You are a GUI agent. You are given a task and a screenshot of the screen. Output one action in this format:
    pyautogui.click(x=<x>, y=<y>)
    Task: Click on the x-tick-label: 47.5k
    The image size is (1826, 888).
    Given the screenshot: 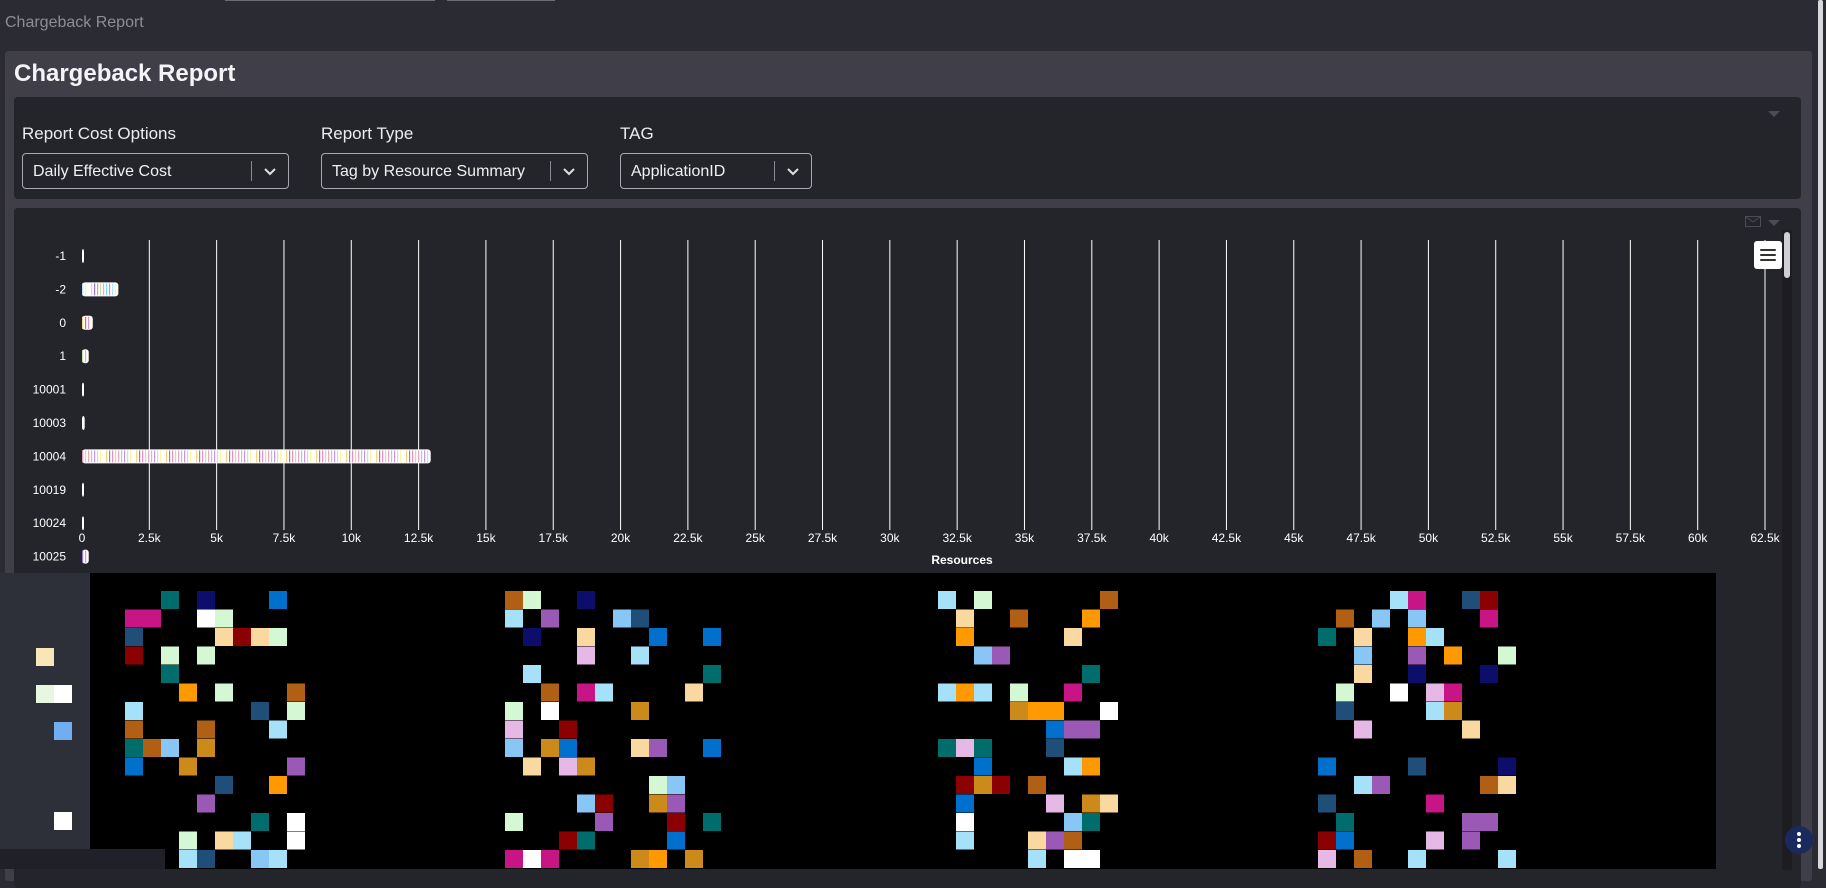 What is the action you would take?
    pyautogui.click(x=1361, y=538)
    